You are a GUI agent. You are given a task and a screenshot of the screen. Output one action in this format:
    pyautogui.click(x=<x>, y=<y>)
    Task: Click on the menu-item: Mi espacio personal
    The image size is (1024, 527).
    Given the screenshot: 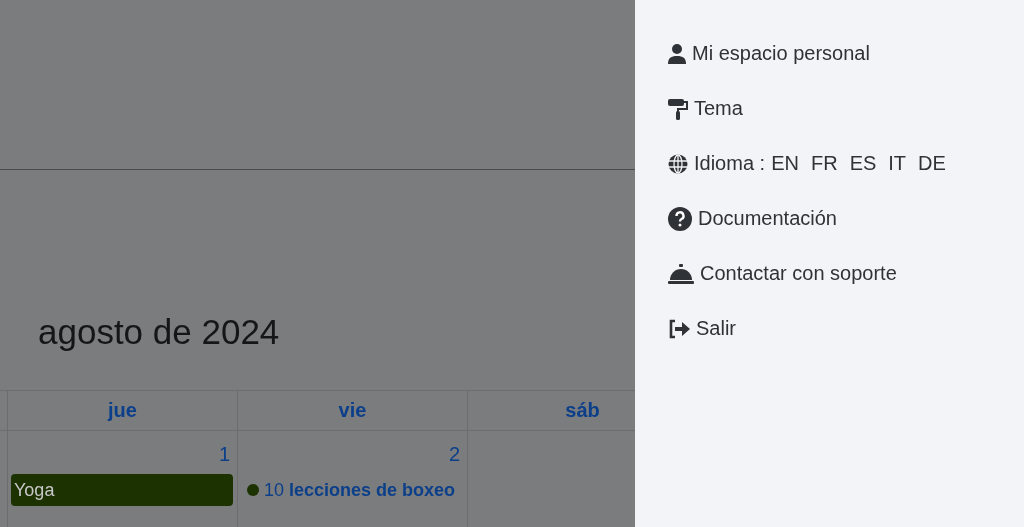 What is the action you would take?
    pyautogui.click(x=781, y=53)
    